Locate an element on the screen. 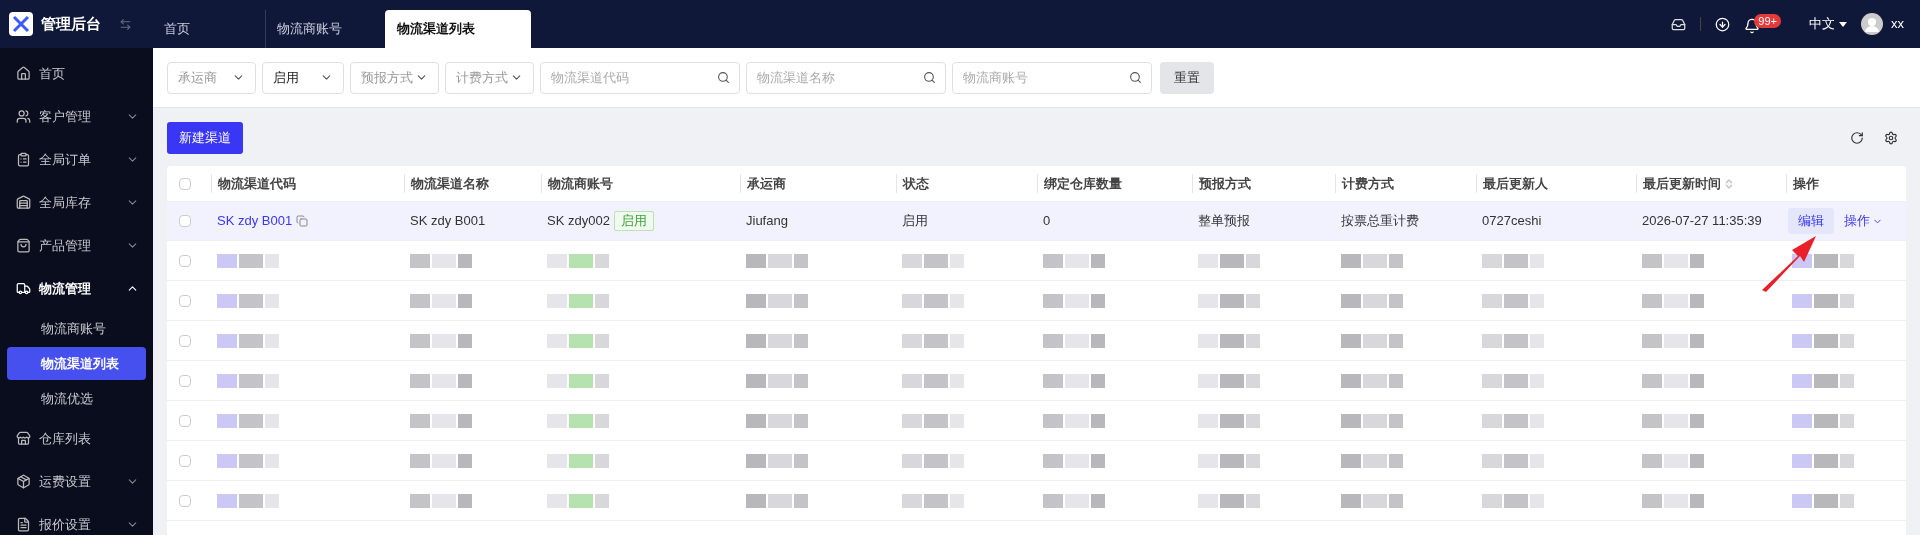 The image size is (1920, 535). logo-icon is located at coordinates (21, 24).